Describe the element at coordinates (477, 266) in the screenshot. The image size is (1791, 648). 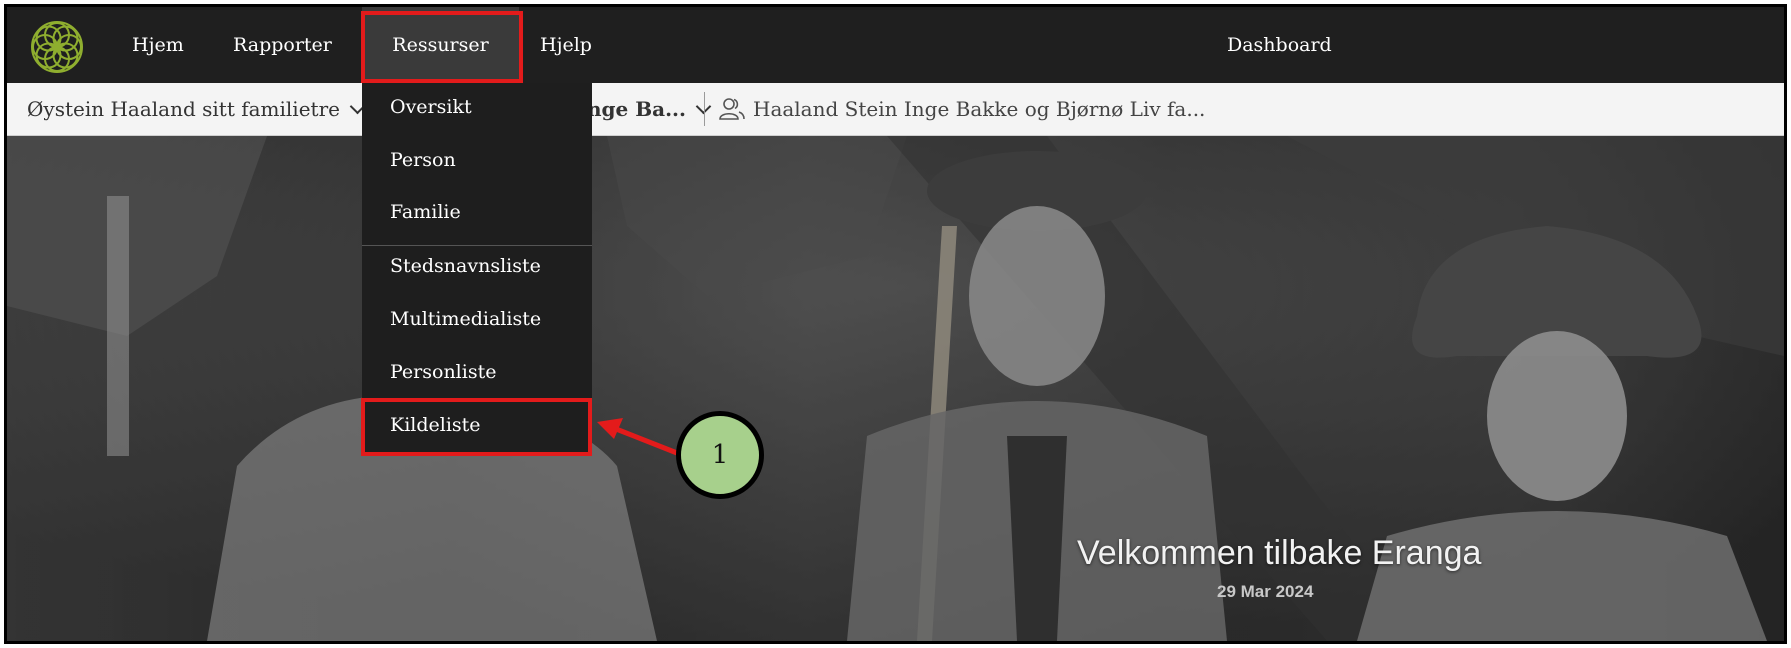
I see `menu-item-stedsnavnsliste: Stedsnavnsliste` at that location.